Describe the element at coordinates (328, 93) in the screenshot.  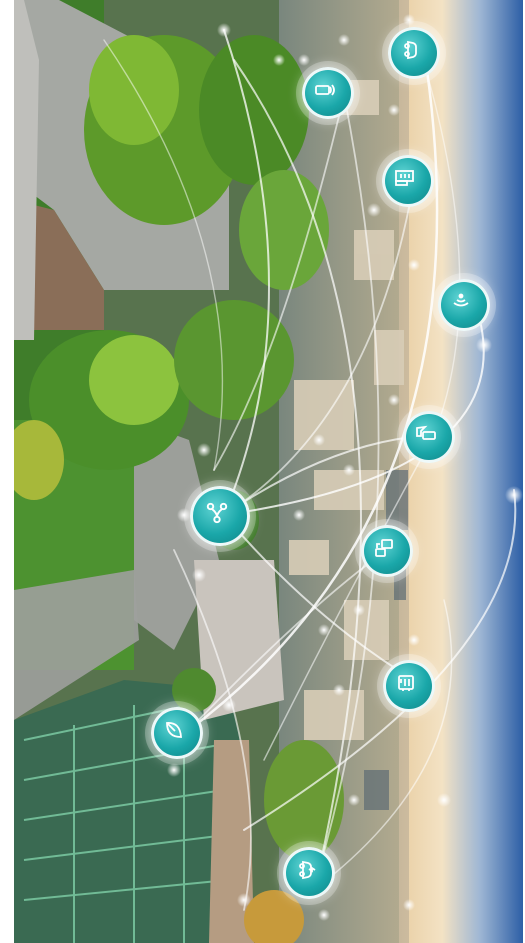
I see `smartphone-wifi-icon` at that location.